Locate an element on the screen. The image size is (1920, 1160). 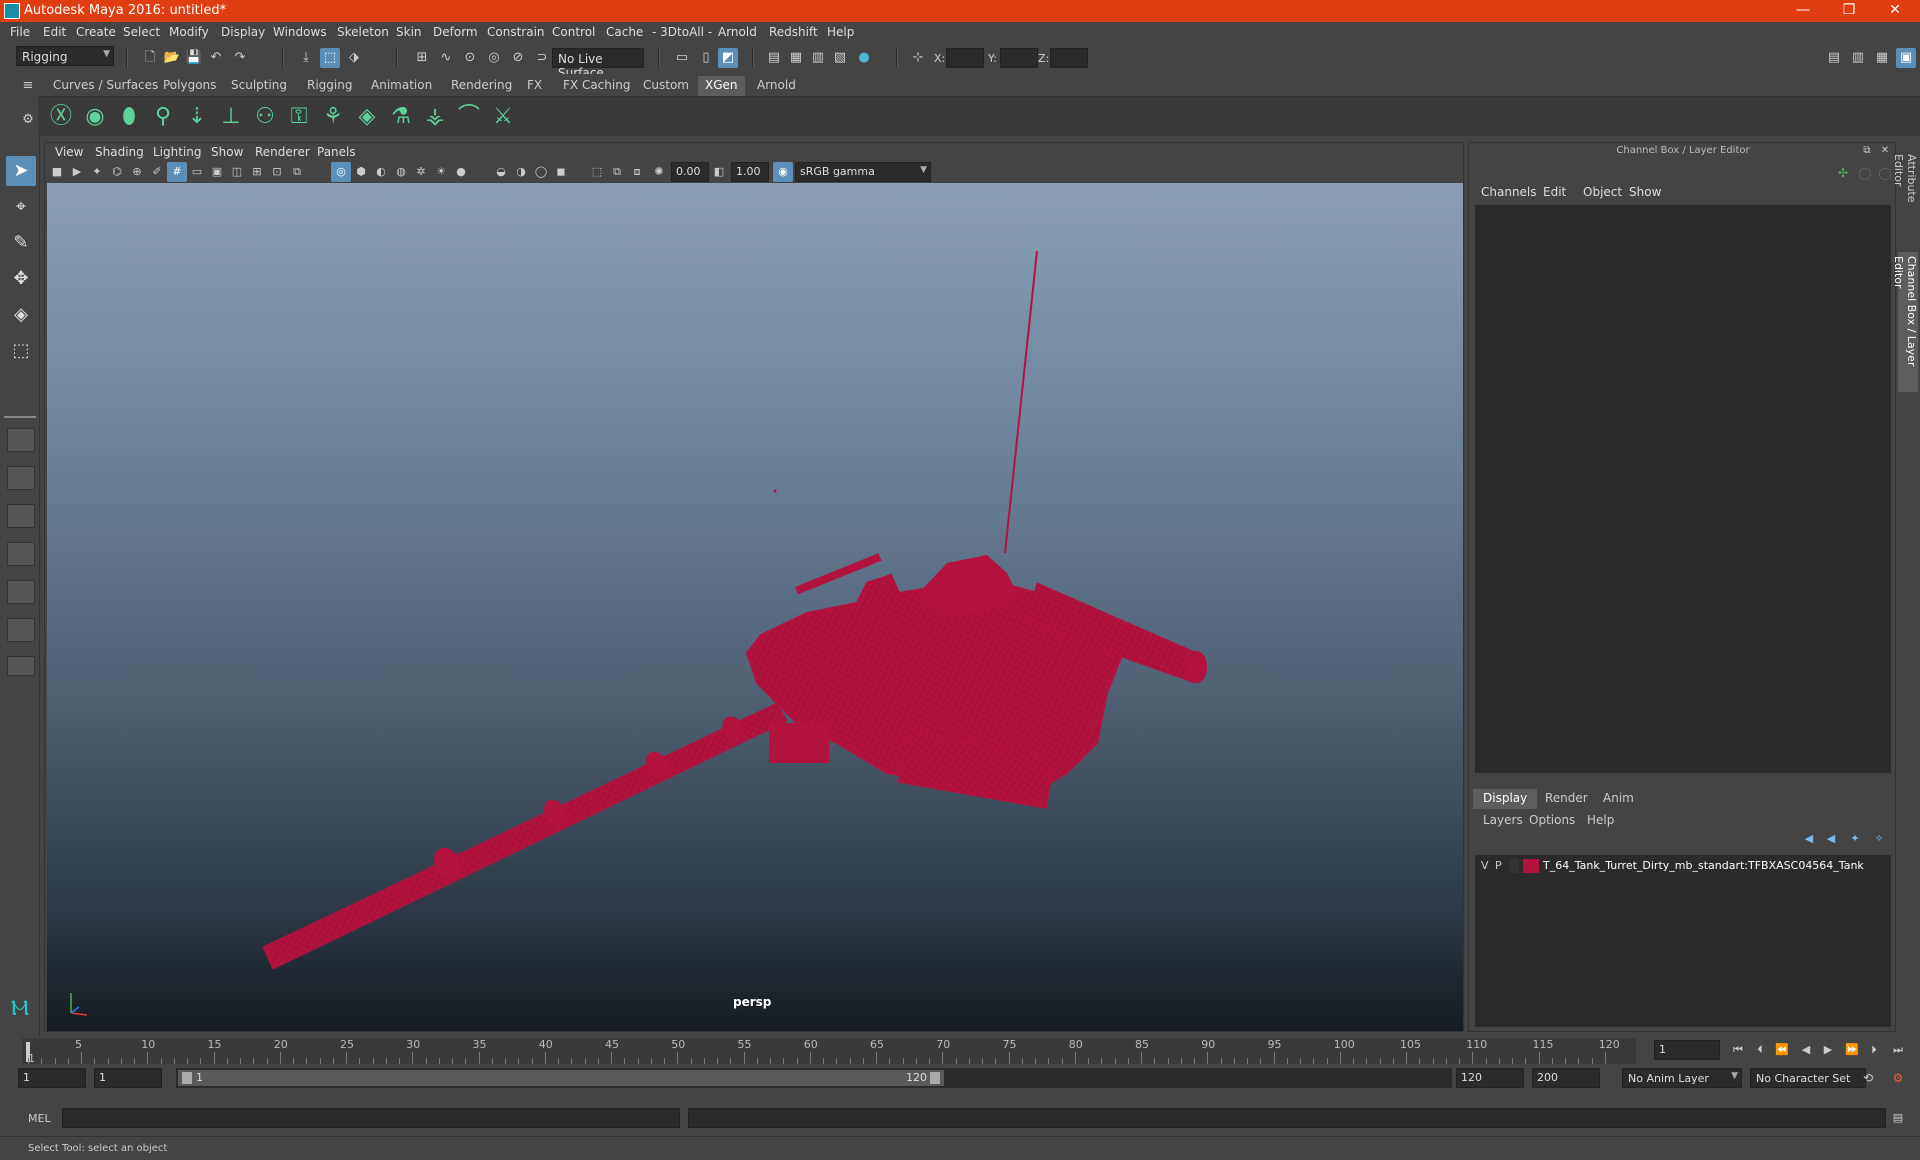
exposure-icon: ✺ is located at coordinates (659, 172).